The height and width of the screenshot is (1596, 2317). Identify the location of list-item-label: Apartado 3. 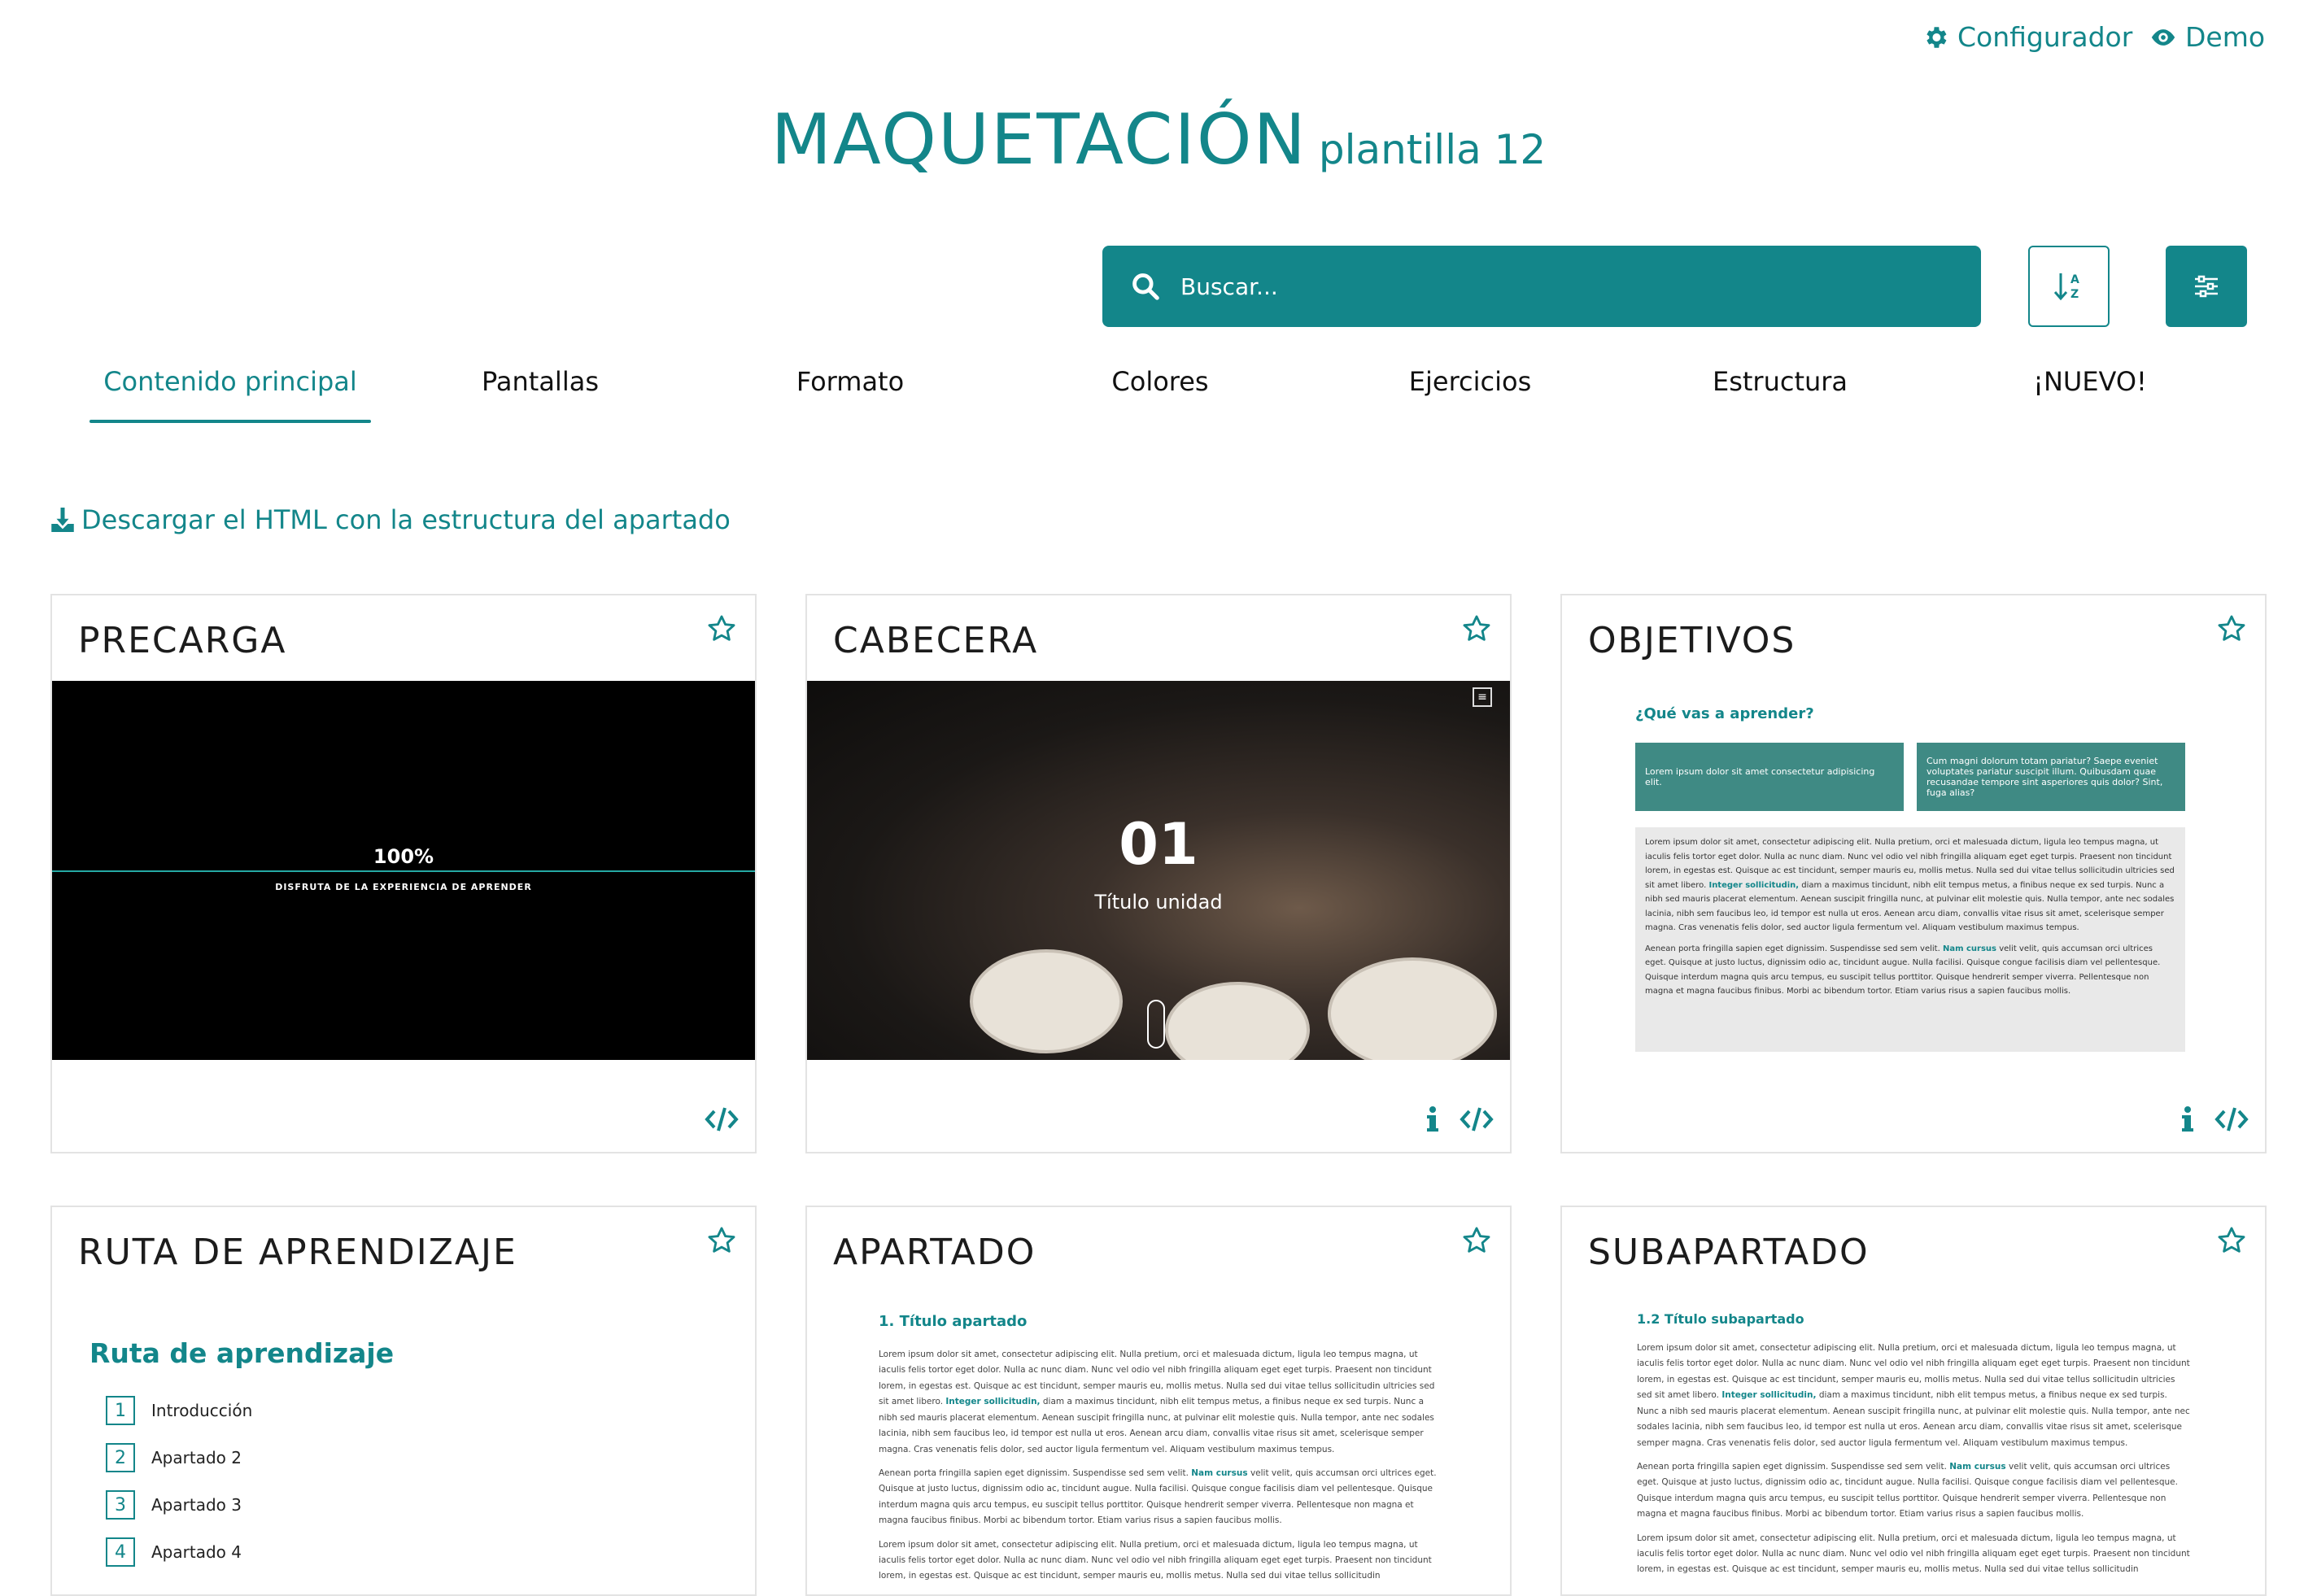
(196, 1505).